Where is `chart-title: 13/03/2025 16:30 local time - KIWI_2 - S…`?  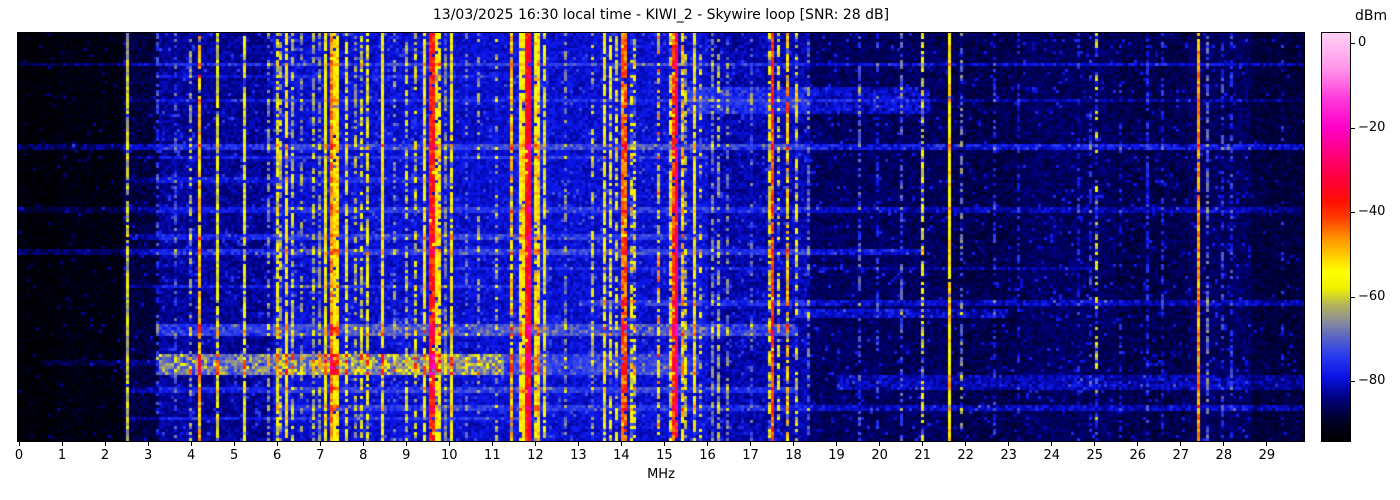
chart-title: 13/03/2025 16:30 local time - KIWI_2 - S… is located at coordinates (661, 15).